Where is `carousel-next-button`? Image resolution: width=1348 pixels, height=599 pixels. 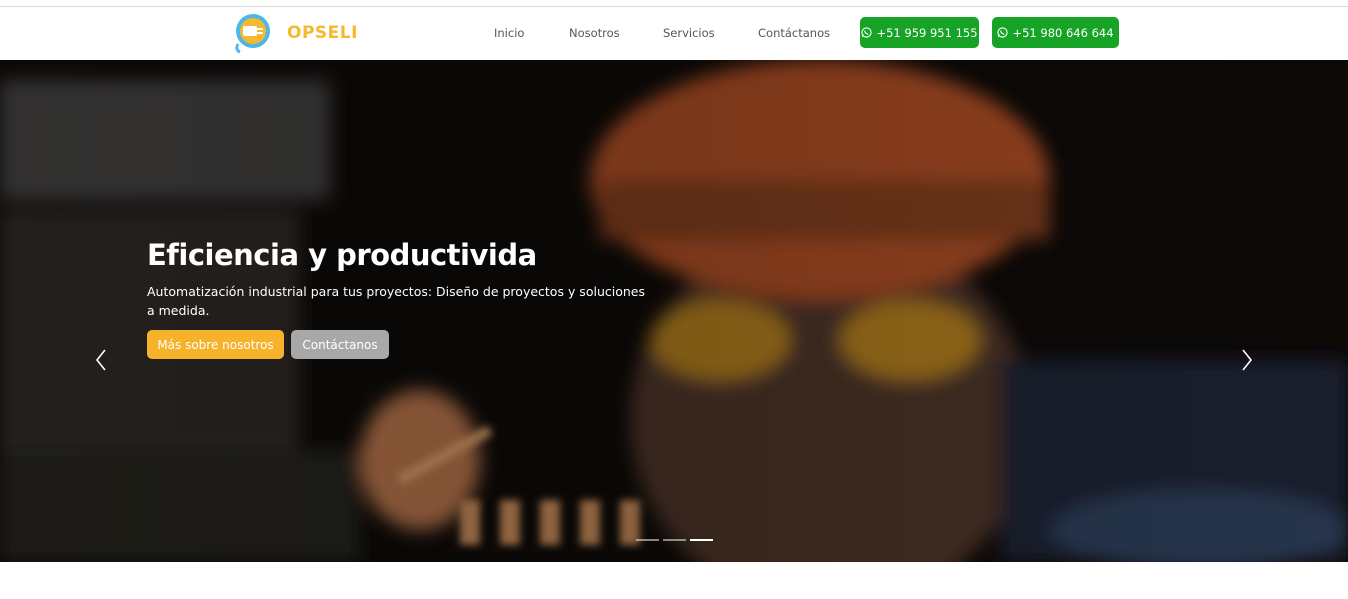
carousel-next-button is located at coordinates (1247, 360).